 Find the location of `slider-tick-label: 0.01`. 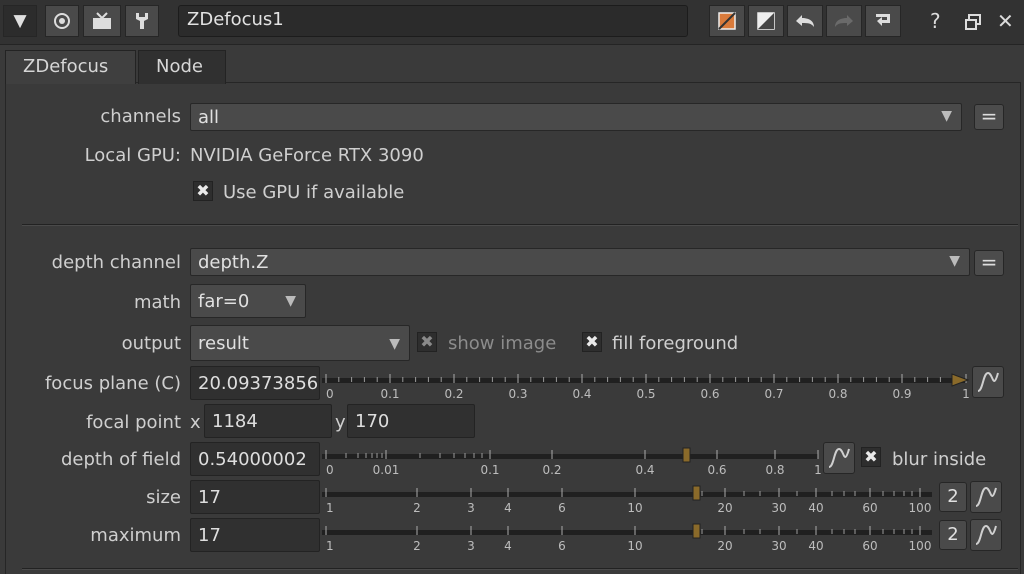

slider-tick-label: 0.01 is located at coordinates (386, 469).